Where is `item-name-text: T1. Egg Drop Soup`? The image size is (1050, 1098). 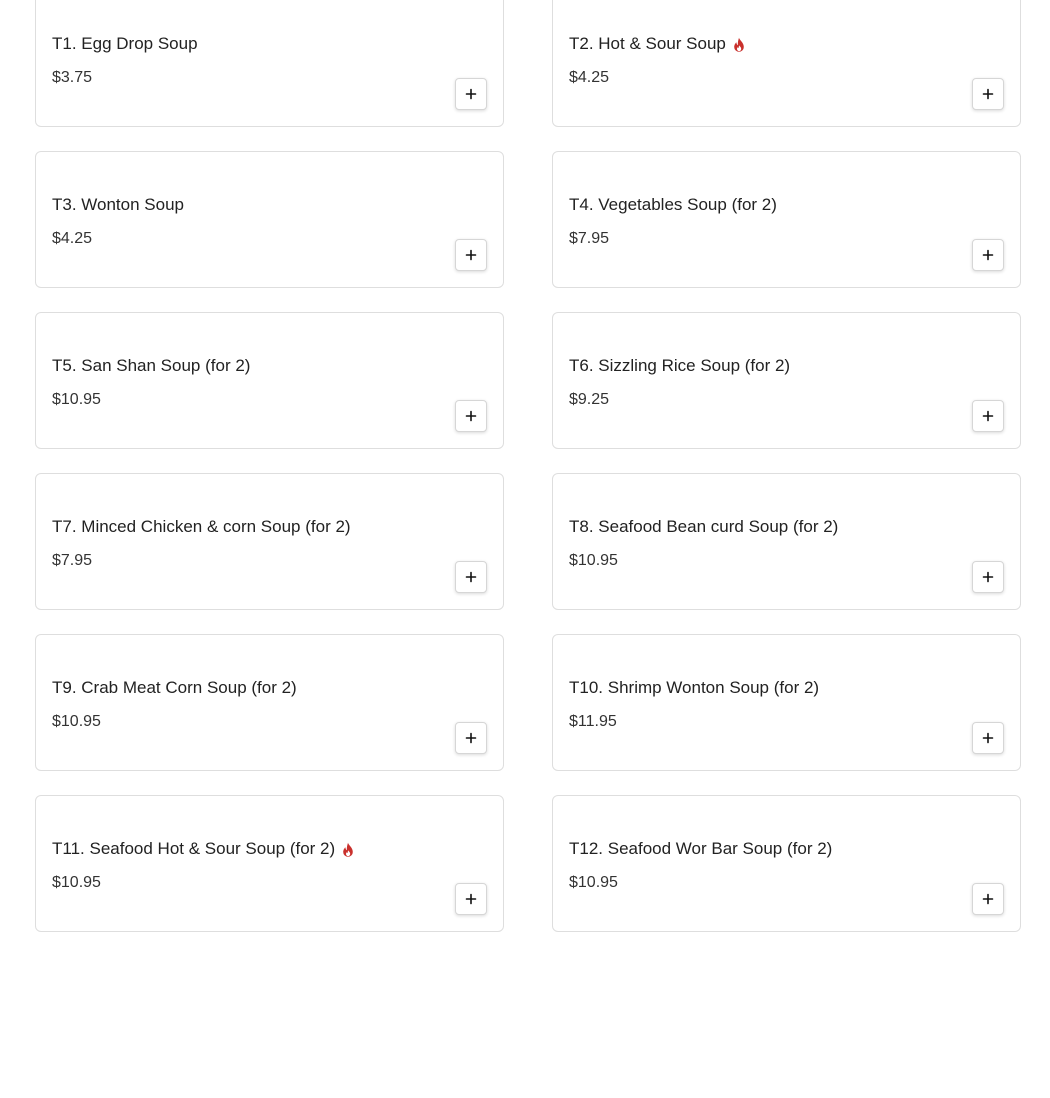 item-name-text: T1. Egg Drop Soup is located at coordinates (125, 43).